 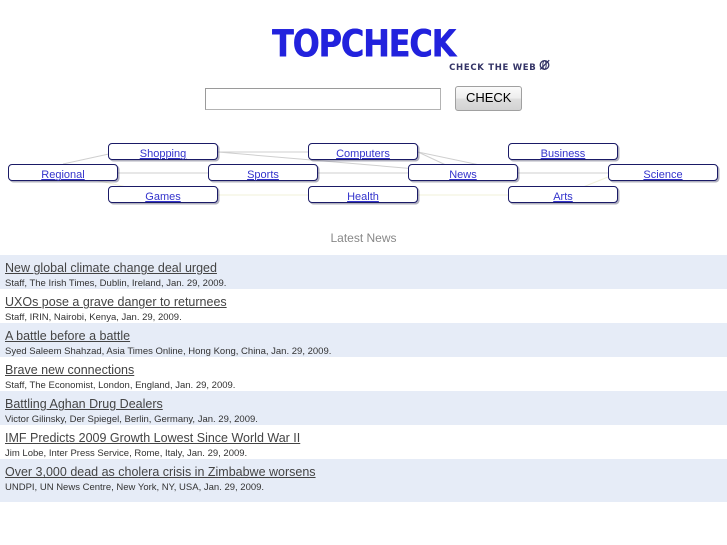 I want to click on check-button: CHECK, so click(x=488, y=99).